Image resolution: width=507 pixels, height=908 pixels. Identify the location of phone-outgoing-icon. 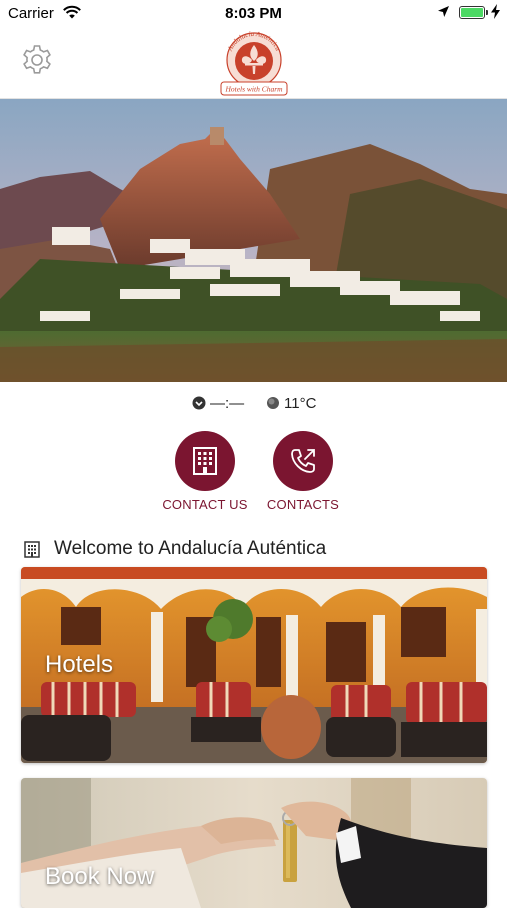
(303, 461).